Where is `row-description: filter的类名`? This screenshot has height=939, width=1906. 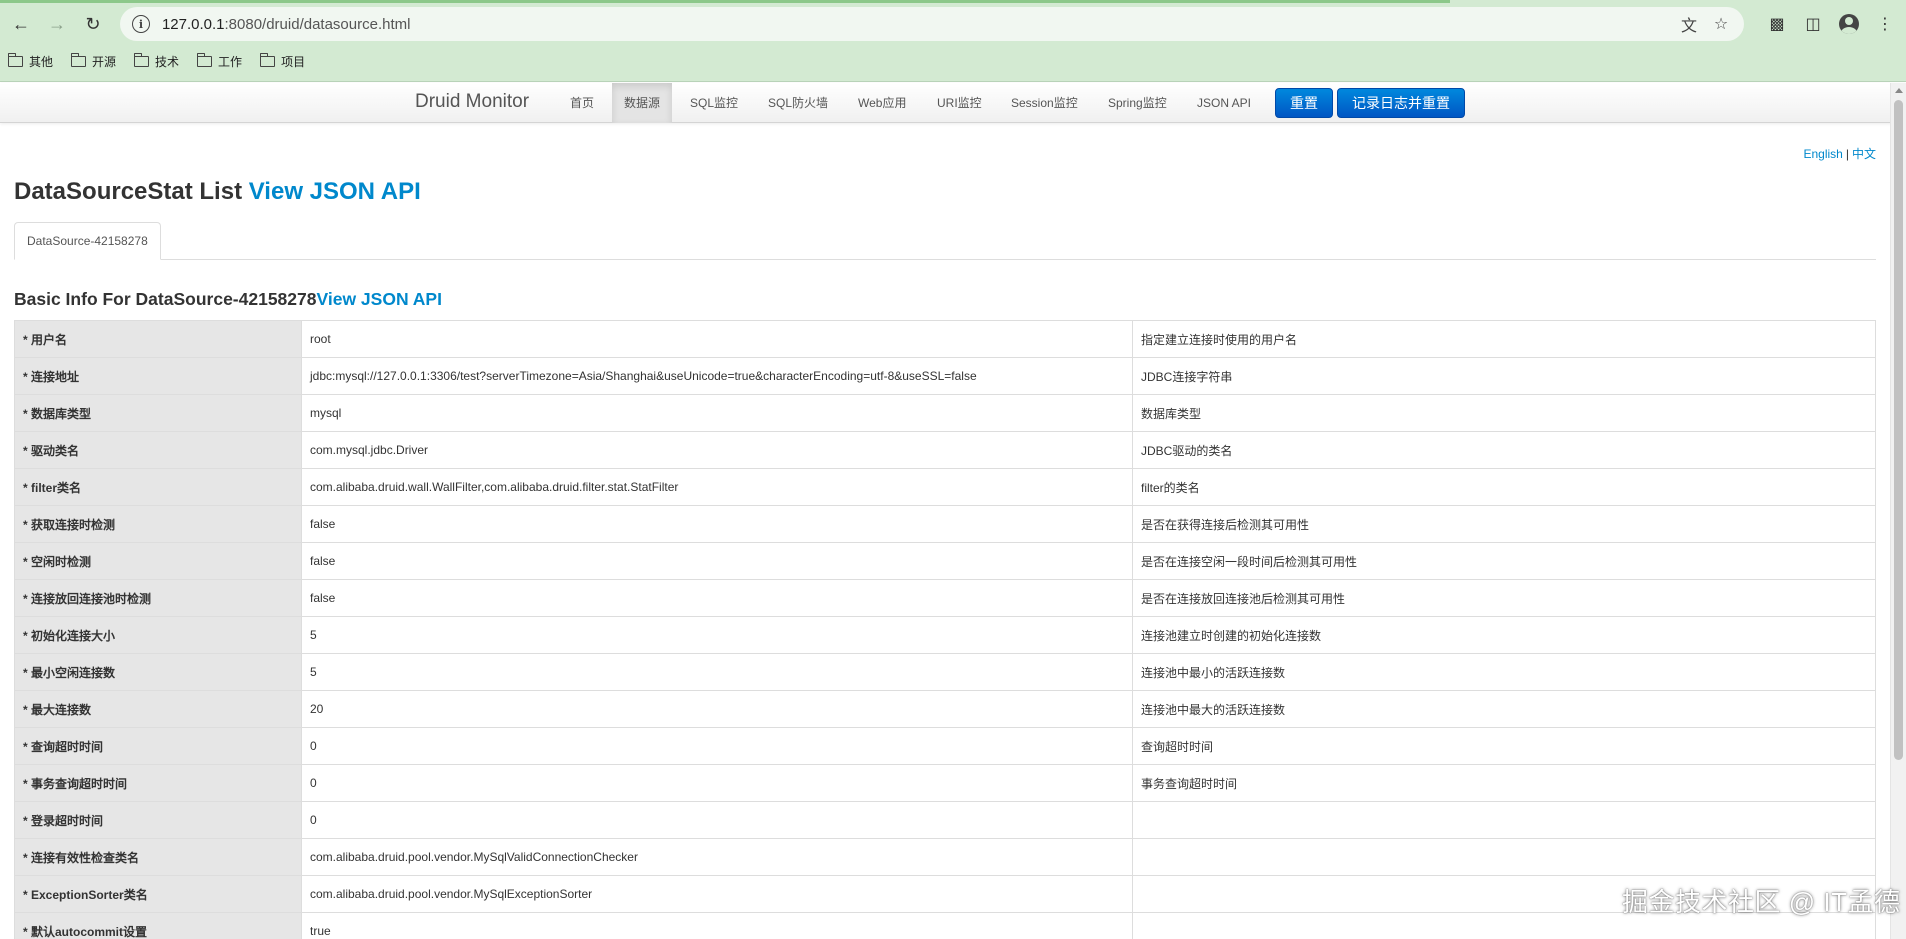 row-description: filter的类名 is located at coordinates (1504, 487).